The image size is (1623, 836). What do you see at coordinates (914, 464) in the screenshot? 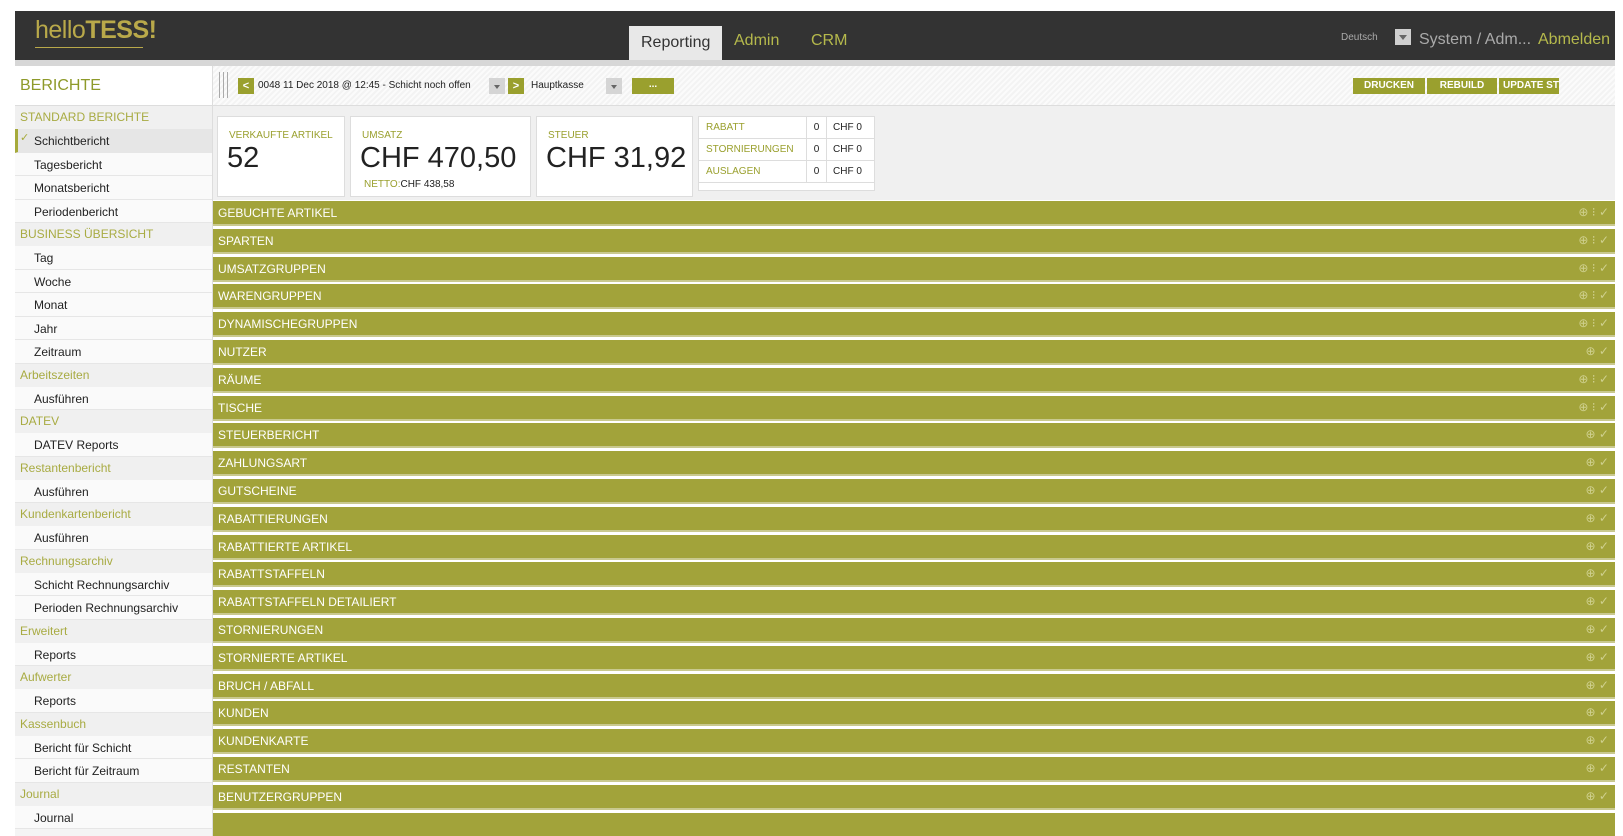
I see `report-section-header: ZAHLUNGSART ⊕ ✓` at bounding box center [914, 464].